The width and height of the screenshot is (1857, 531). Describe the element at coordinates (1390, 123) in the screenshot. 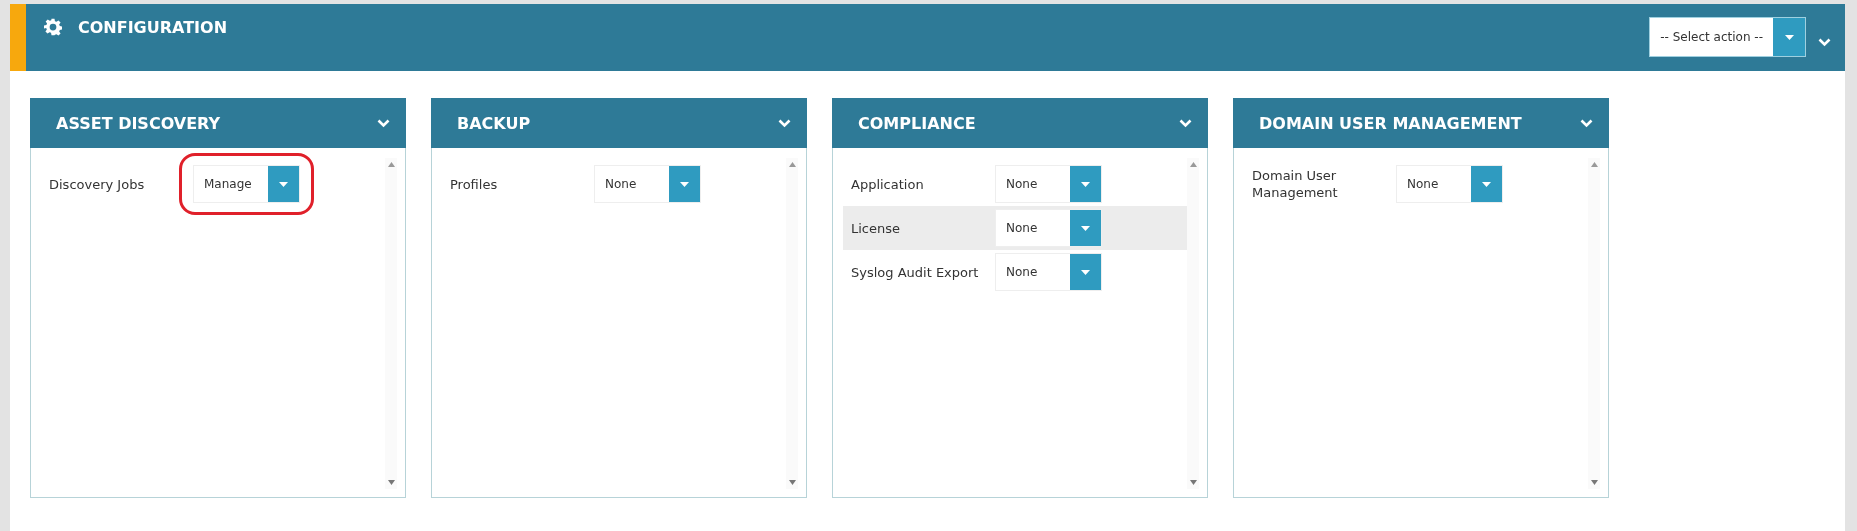

I see `panel-title: DOMAIN USER MANAGEMENT` at that location.